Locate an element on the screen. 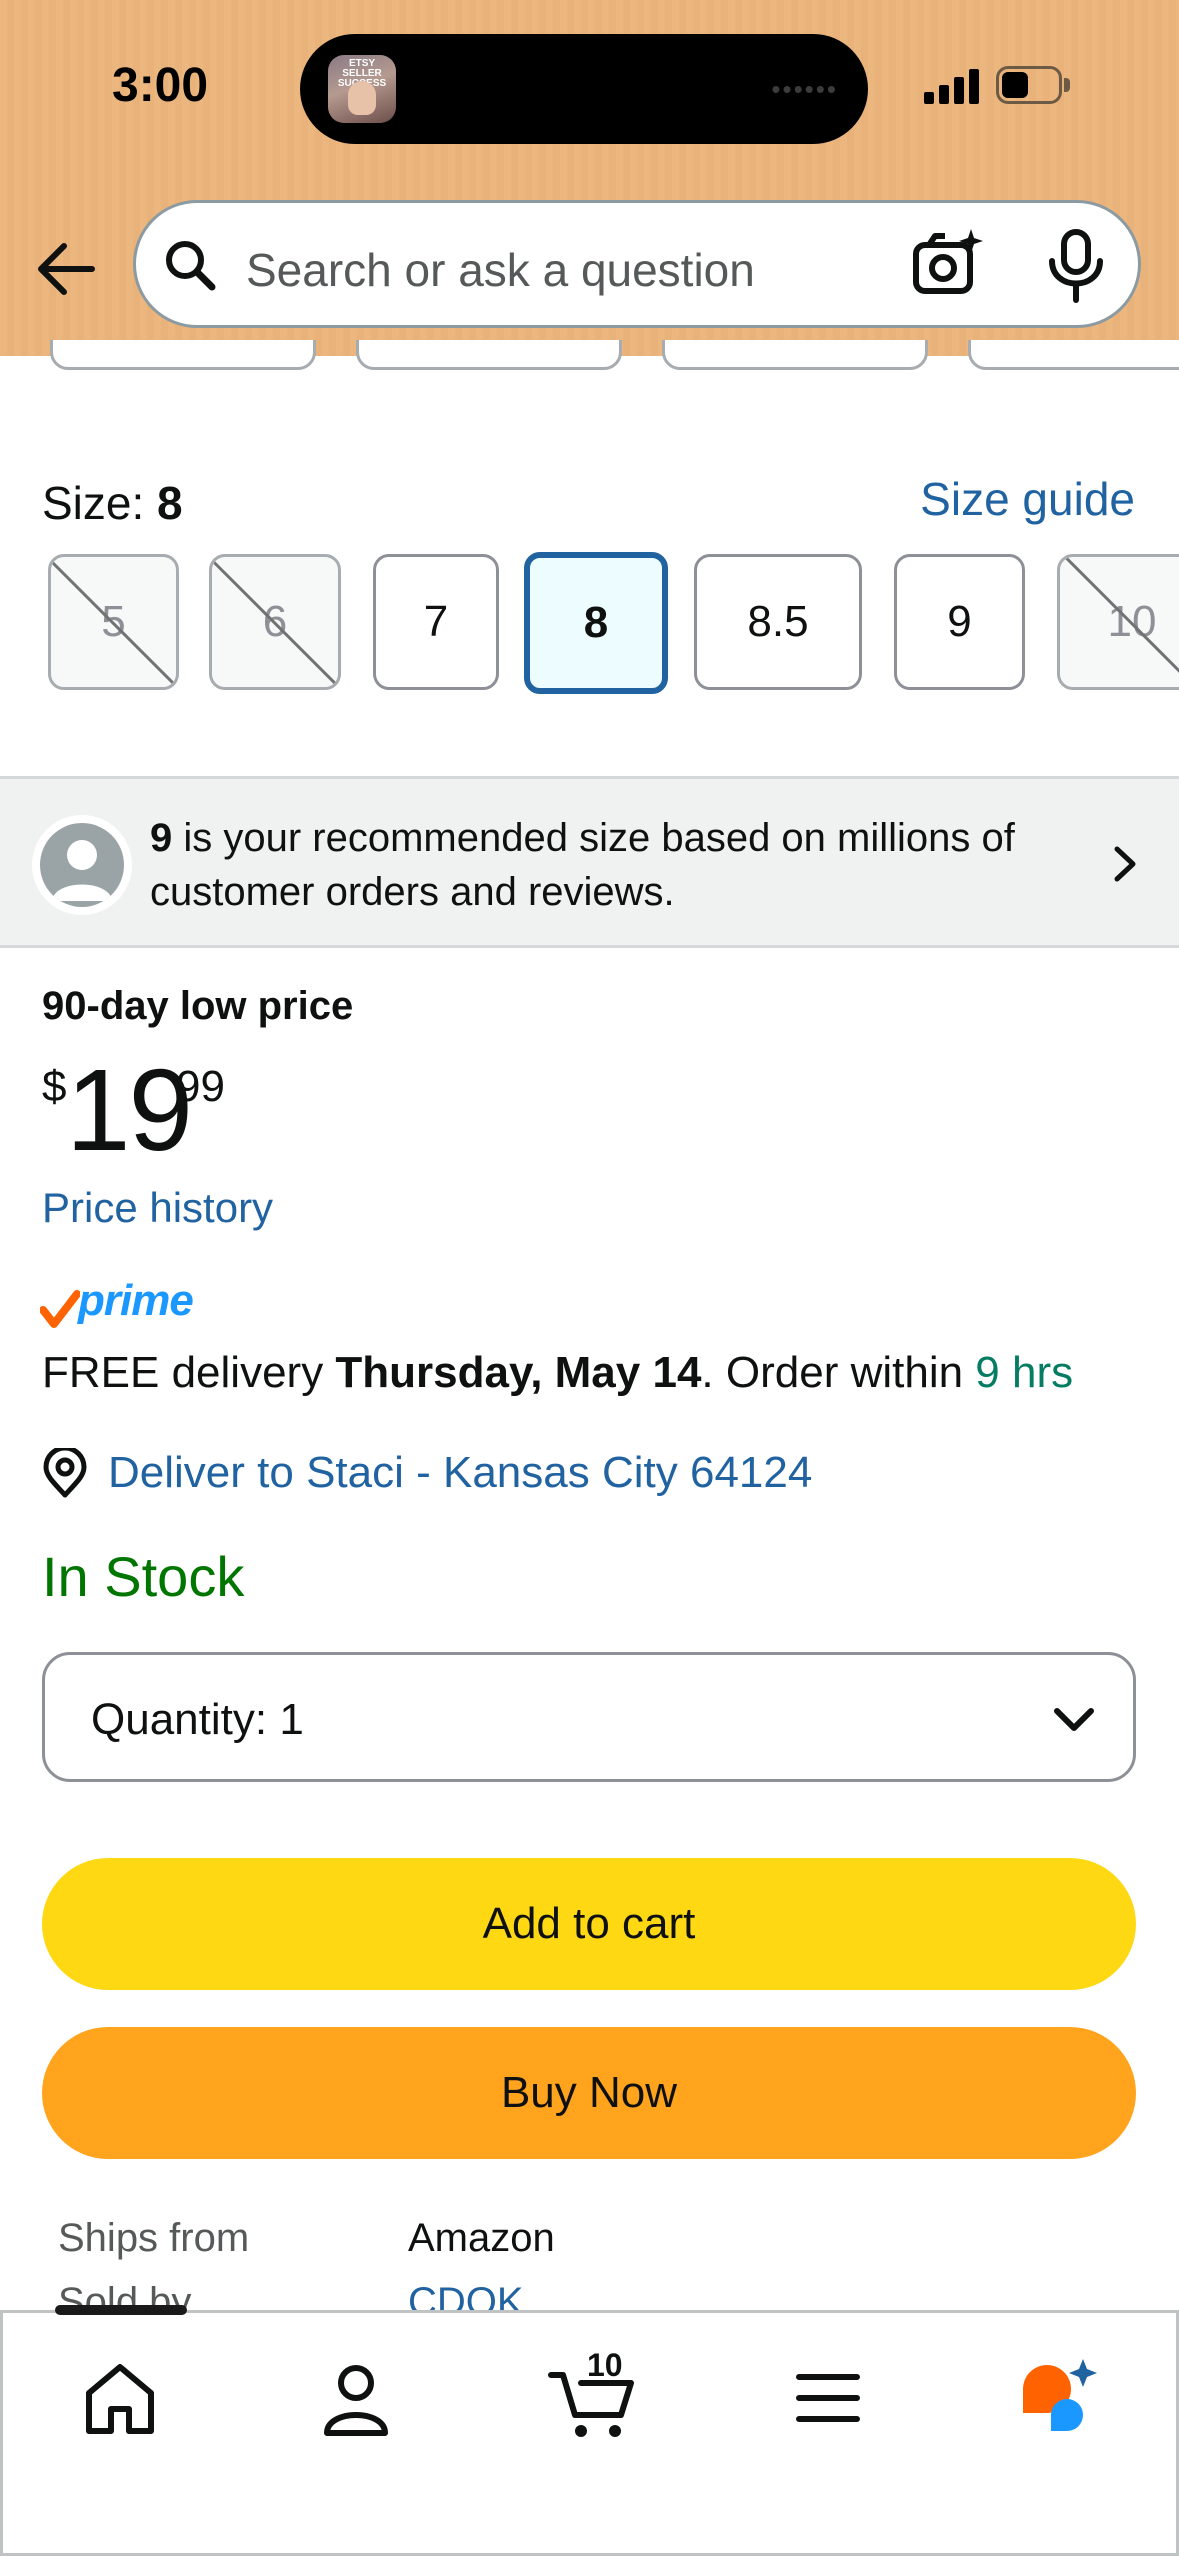 The width and height of the screenshot is (1179, 2556). price-history-link: Price history is located at coordinates (157, 1208).